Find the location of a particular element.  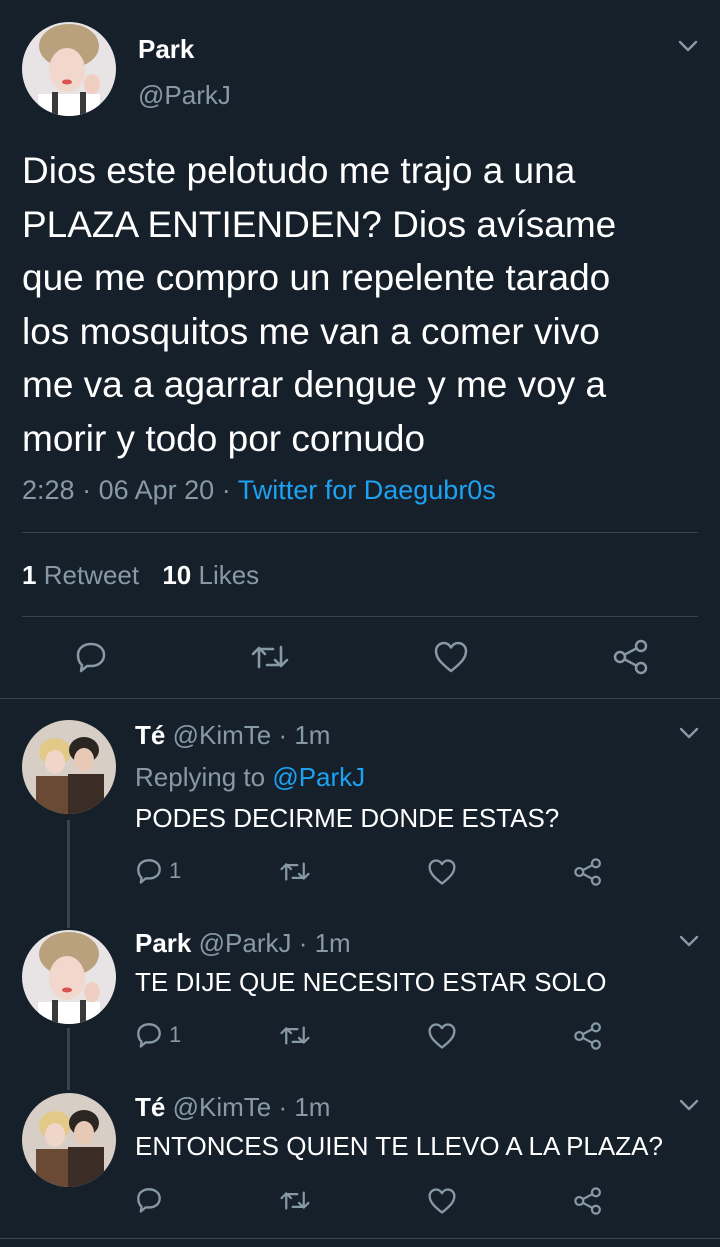

replying-to: Replying to @ParkJ is located at coordinates (250, 777).